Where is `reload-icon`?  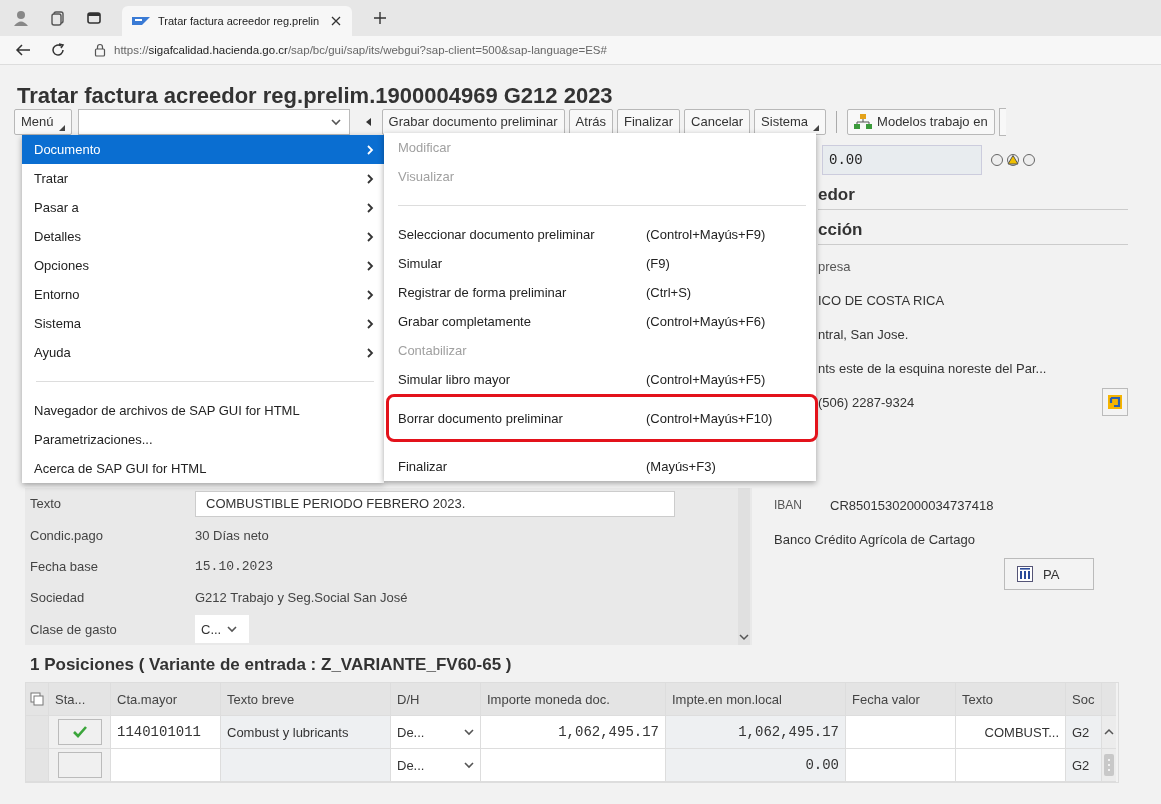 reload-icon is located at coordinates (58, 50).